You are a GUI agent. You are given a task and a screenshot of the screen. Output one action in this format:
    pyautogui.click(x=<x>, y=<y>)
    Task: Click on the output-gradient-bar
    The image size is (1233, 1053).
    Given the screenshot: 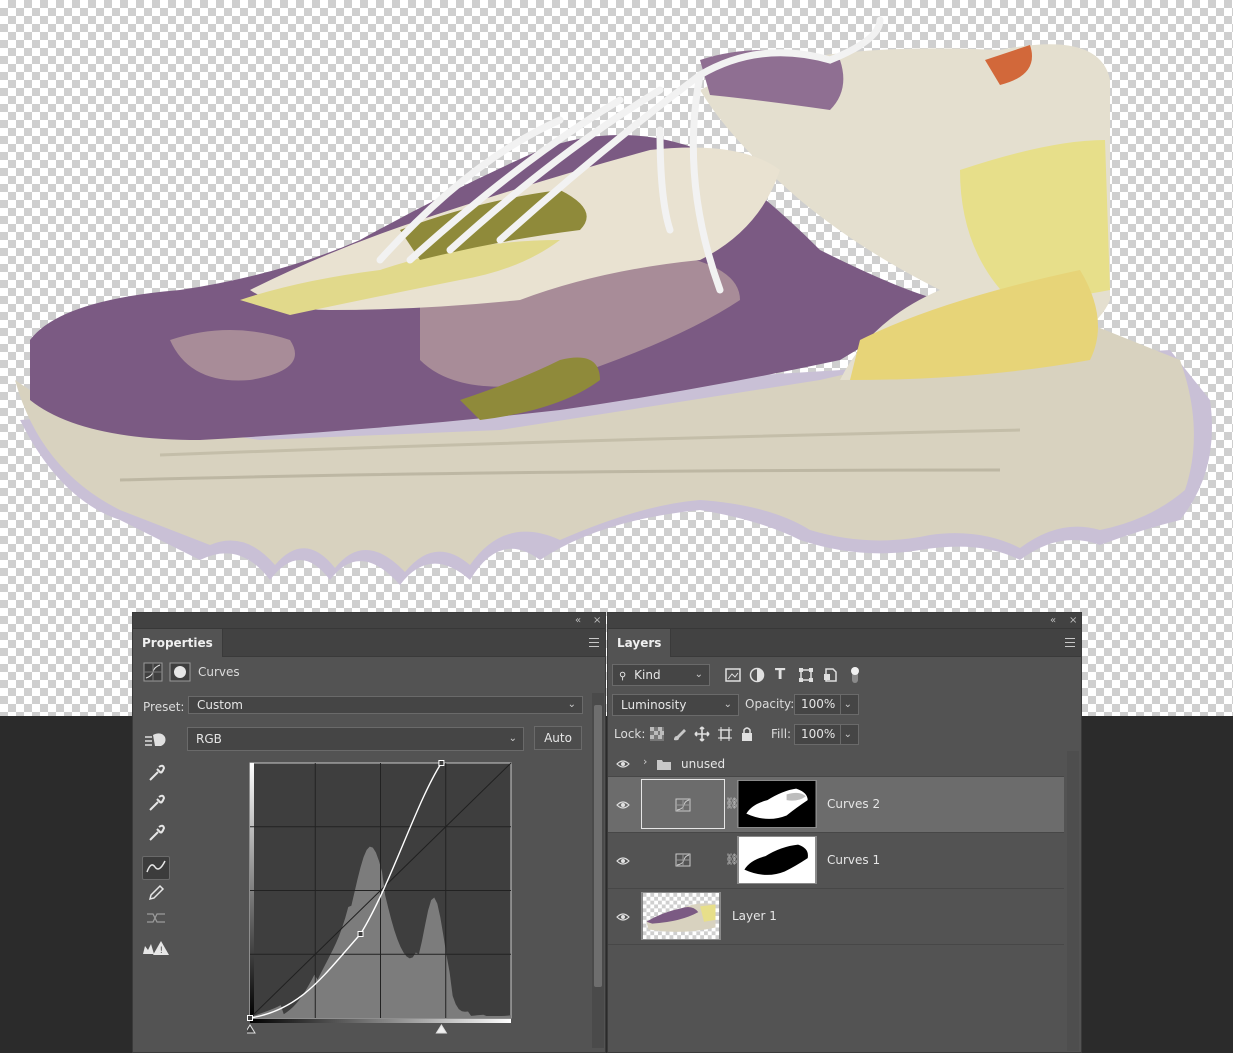 What is the action you would take?
    pyautogui.click(x=380, y=1021)
    